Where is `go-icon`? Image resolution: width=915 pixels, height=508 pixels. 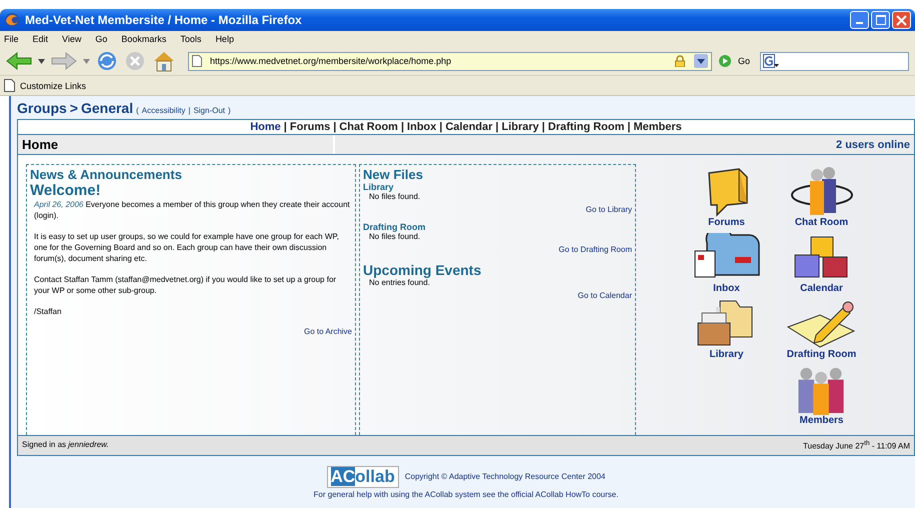
go-icon is located at coordinates (725, 61).